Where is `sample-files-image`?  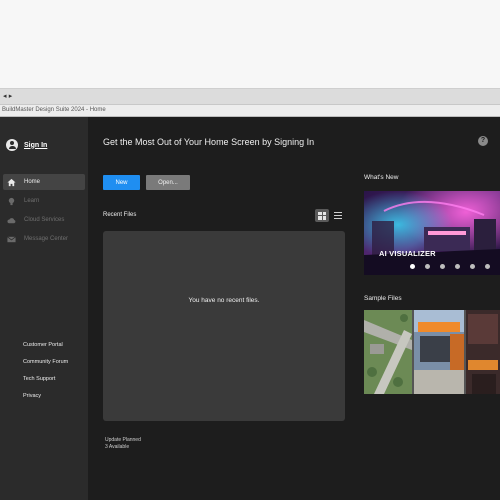
sample-files-image is located at coordinates (432, 352).